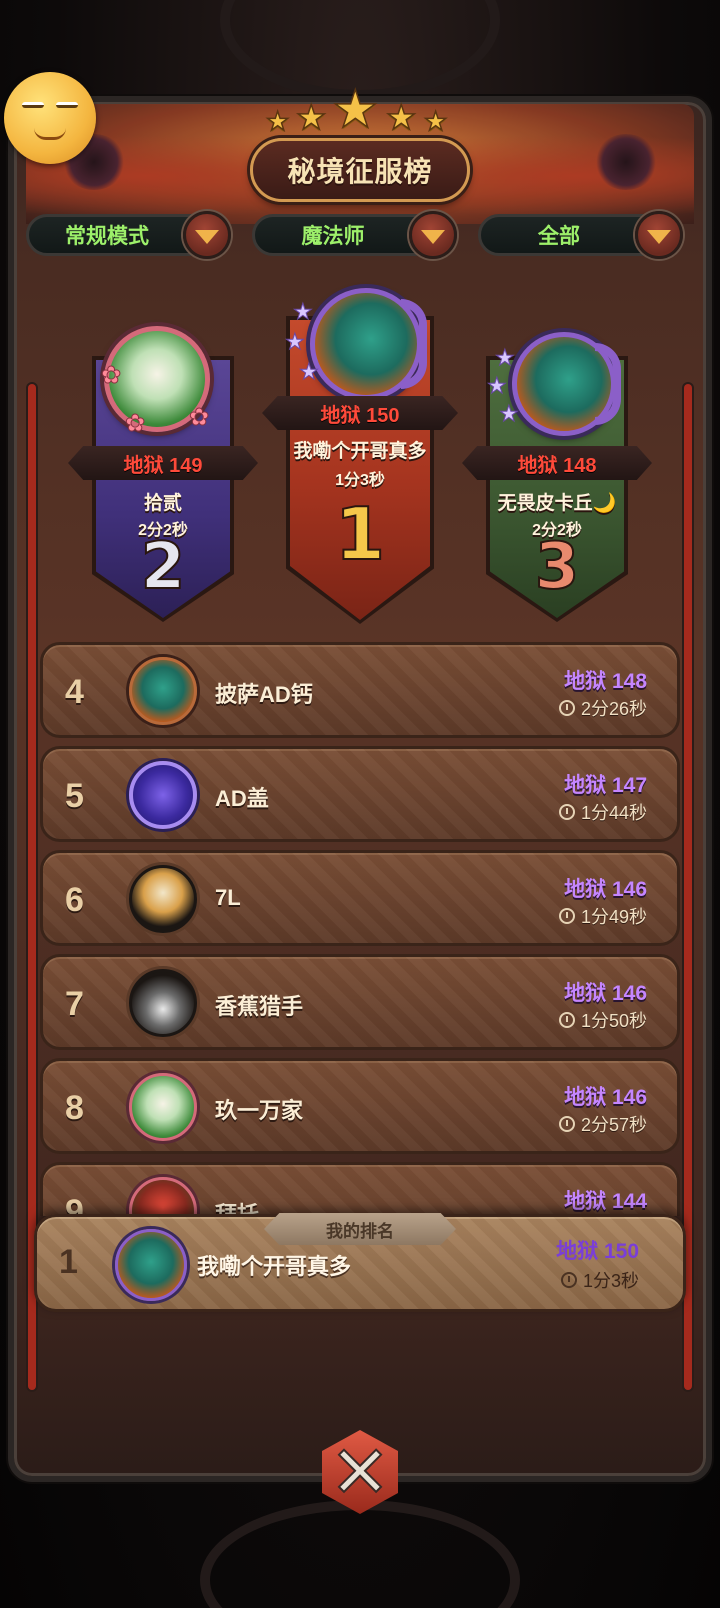 This screenshot has width=720, height=1608. Describe the element at coordinates (163, 567) in the screenshot. I see `podium-2-rank: 2` at that location.